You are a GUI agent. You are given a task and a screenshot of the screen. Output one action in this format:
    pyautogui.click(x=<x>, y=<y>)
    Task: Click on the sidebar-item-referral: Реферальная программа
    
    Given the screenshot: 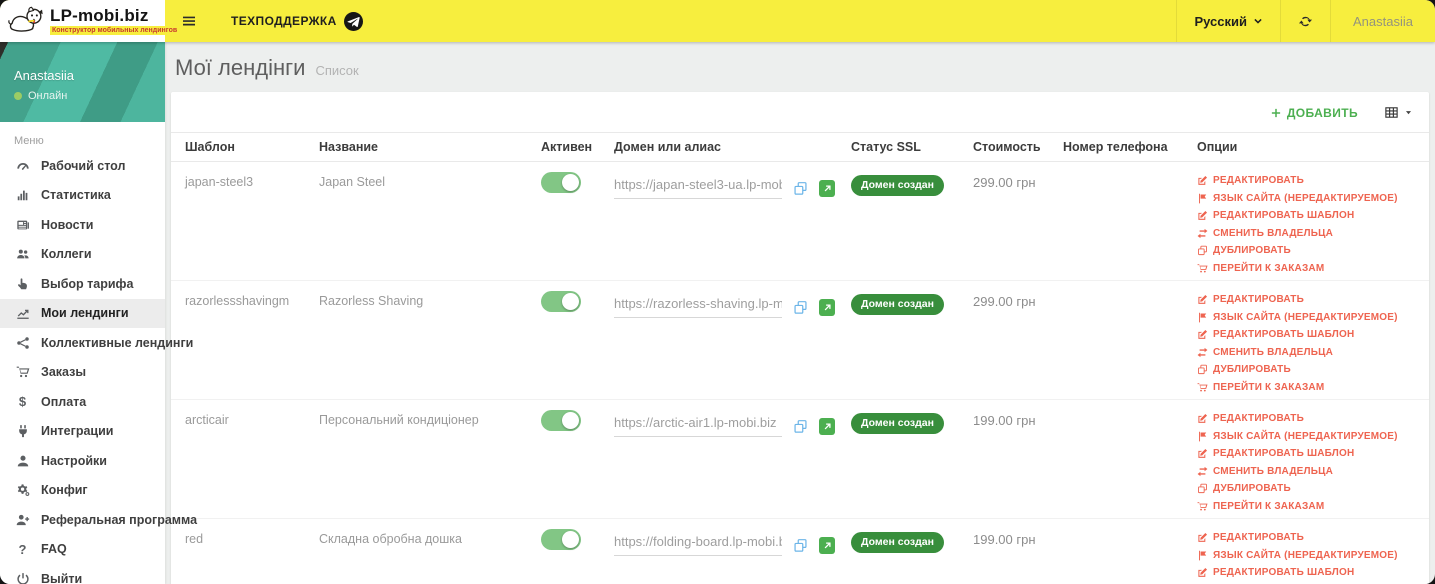 What is the action you would take?
    pyautogui.click(x=98, y=520)
    